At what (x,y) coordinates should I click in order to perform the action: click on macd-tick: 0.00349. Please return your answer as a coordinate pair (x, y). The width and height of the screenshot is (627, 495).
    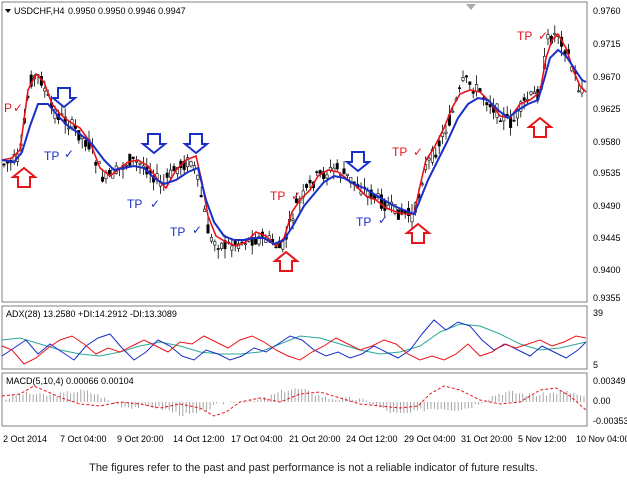
    Looking at the image, I should click on (609, 381).